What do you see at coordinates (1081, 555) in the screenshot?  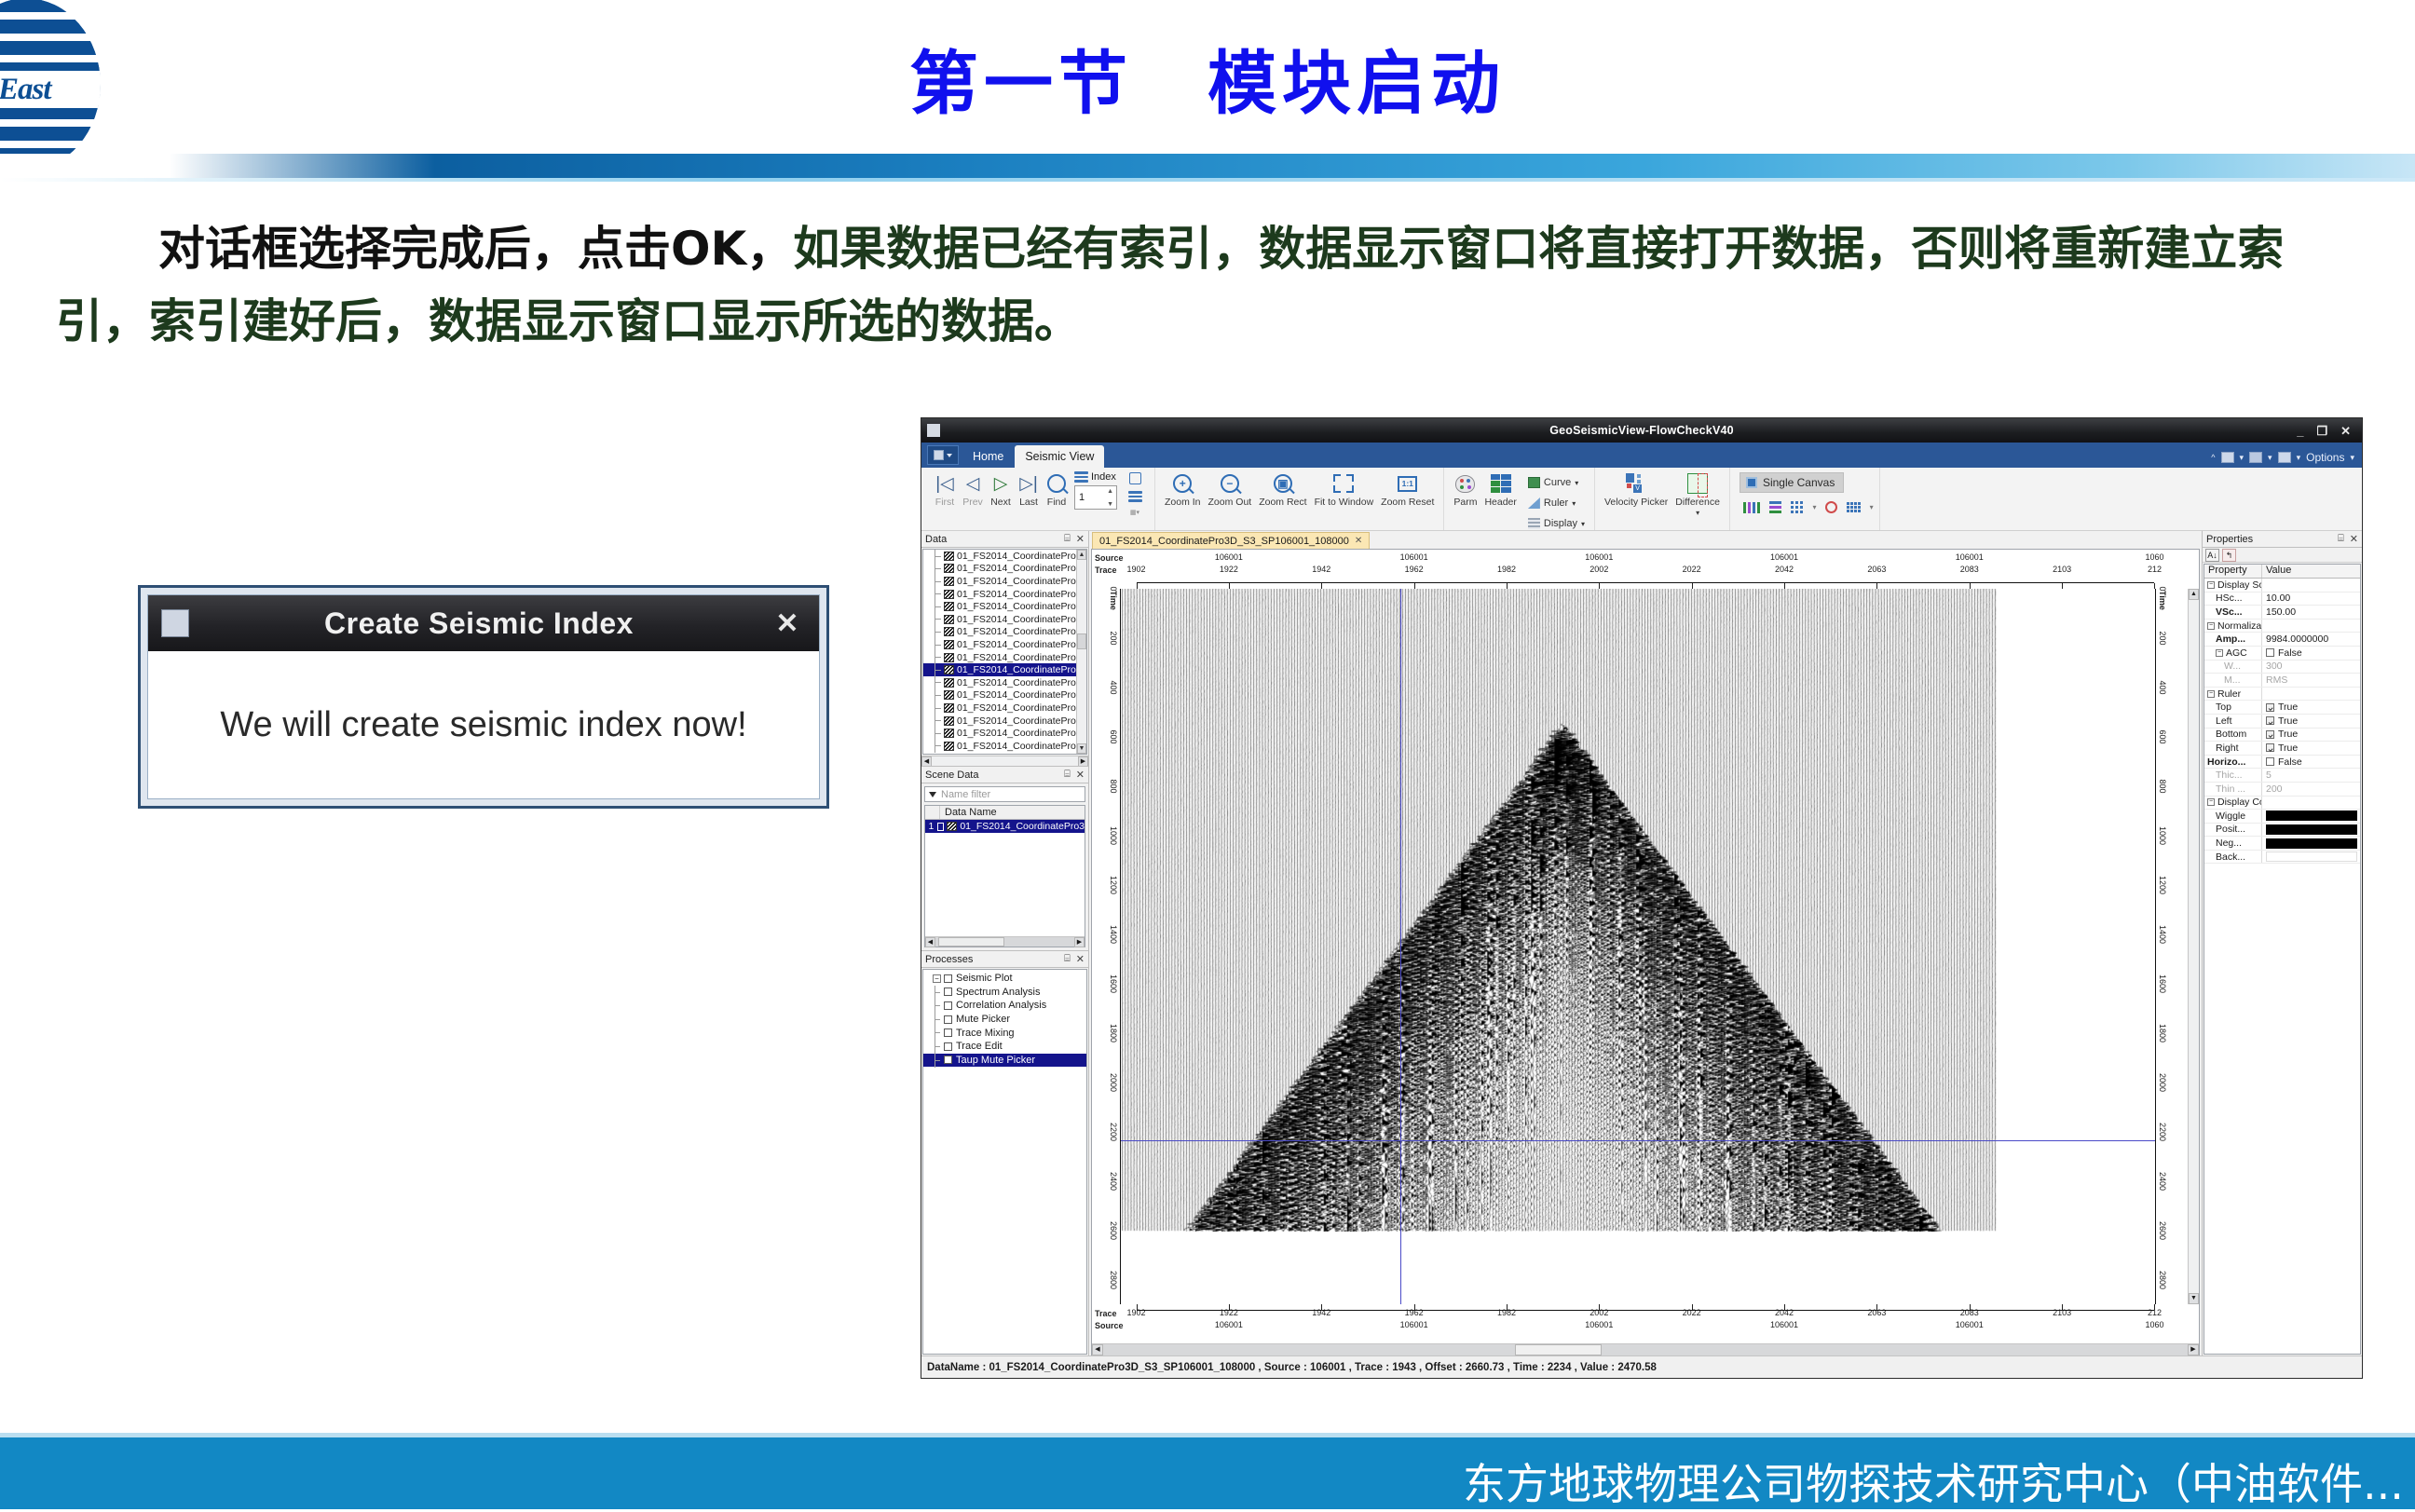 I see `scroll-up-icon: ▲` at bounding box center [1081, 555].